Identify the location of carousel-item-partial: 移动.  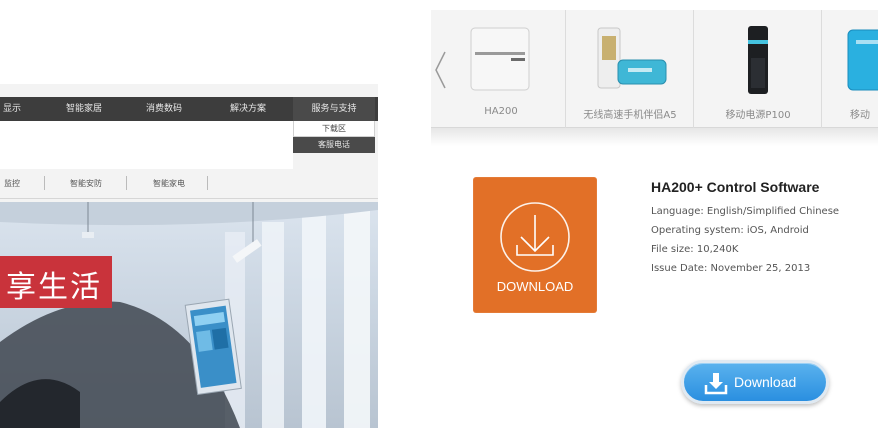
(849, 69).